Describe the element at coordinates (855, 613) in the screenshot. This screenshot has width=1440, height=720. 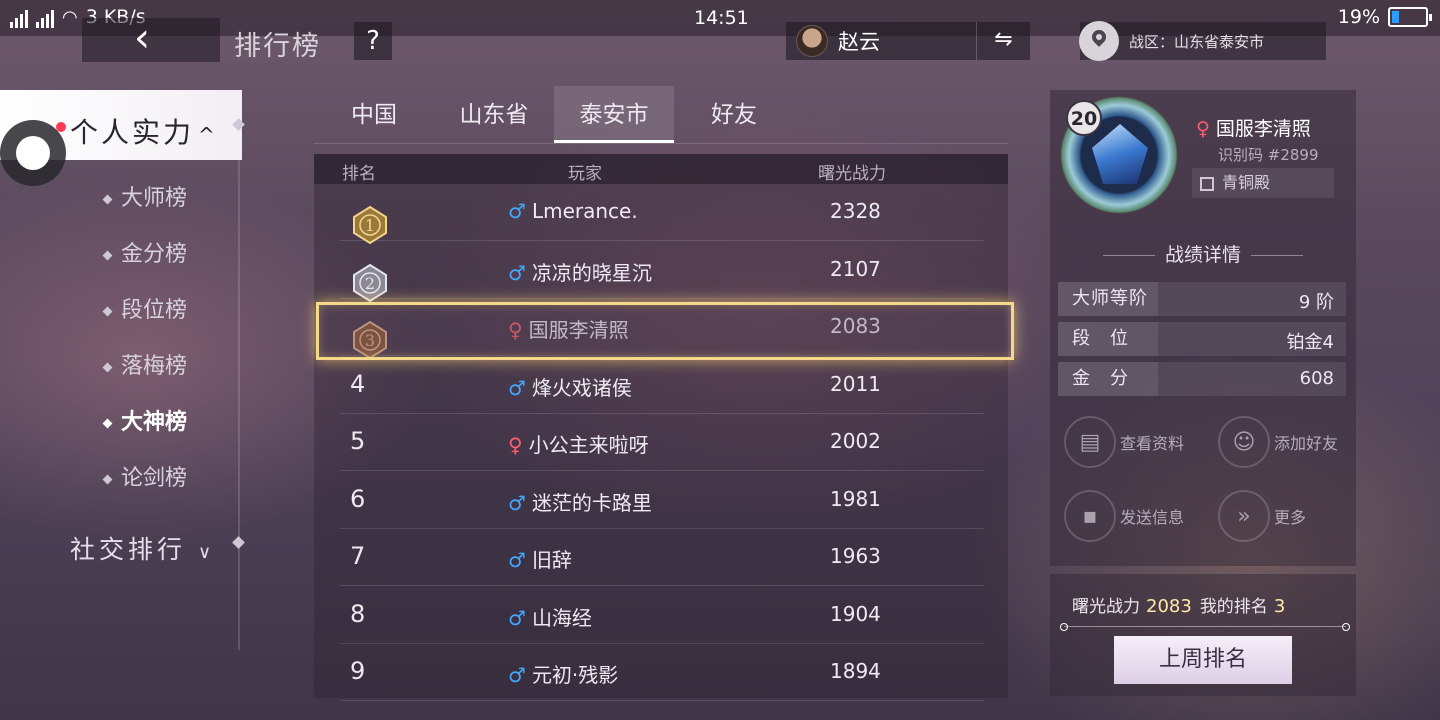
I see `power-value: 1904` at that location.